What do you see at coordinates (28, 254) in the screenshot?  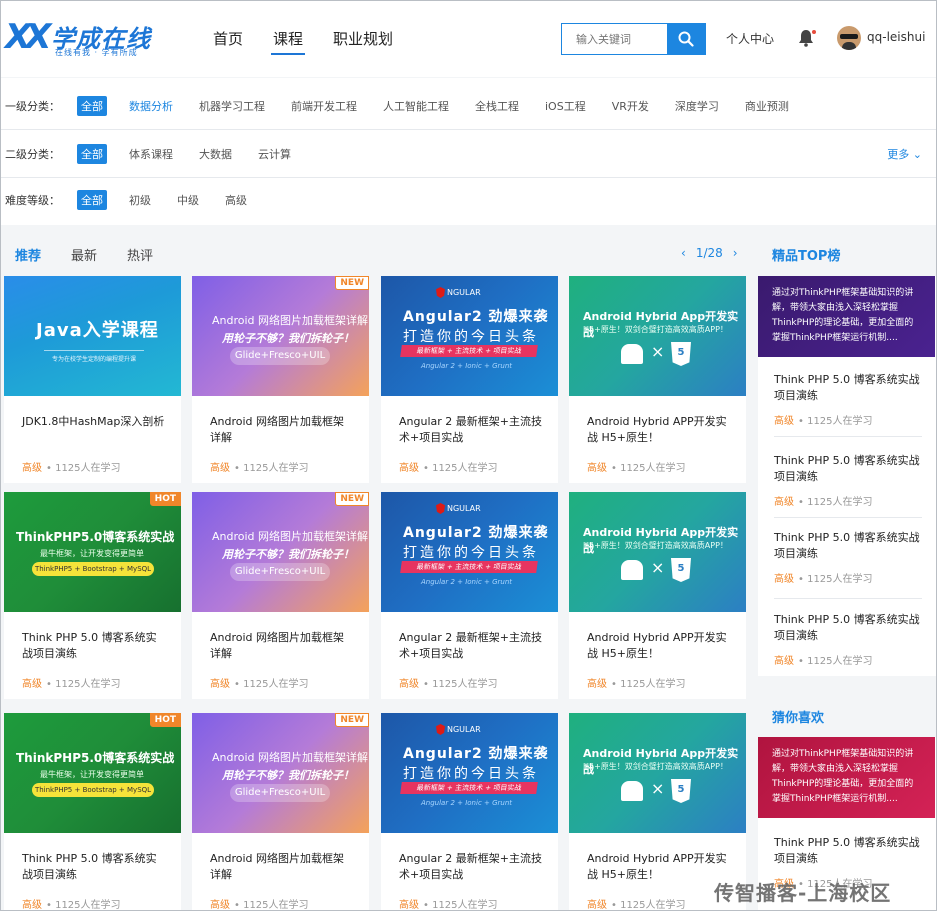 I see `tab-recommend: 推荐` at bounding box center [28, 254].